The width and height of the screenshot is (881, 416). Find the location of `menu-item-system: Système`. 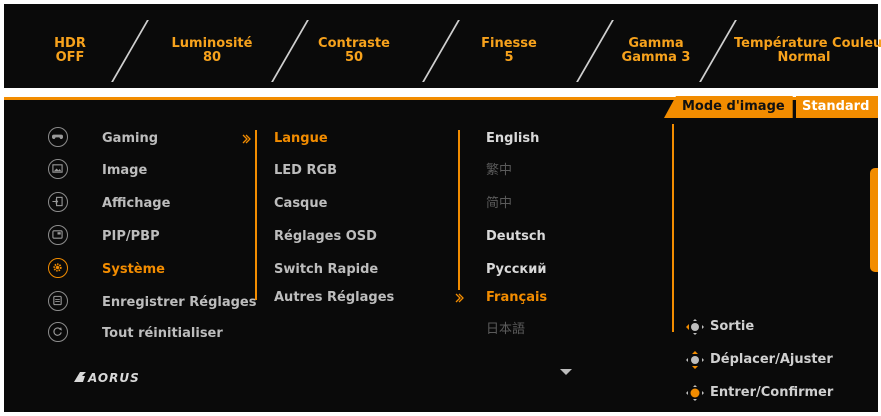

menu-item-system: Système is located at coordinates (133, 270).